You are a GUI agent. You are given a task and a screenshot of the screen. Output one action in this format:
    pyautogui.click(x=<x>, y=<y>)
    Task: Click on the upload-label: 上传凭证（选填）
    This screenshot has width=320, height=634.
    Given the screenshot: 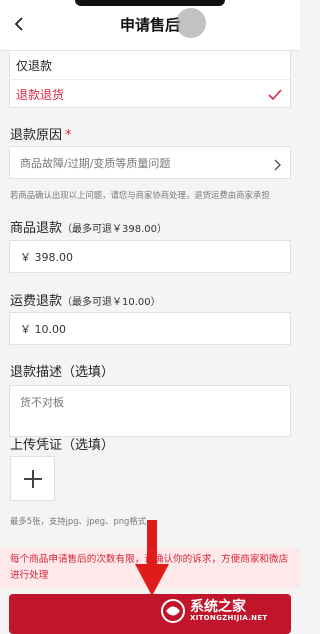 What is the action you would take?
    pyautogui.click(x=62, y=445)
    